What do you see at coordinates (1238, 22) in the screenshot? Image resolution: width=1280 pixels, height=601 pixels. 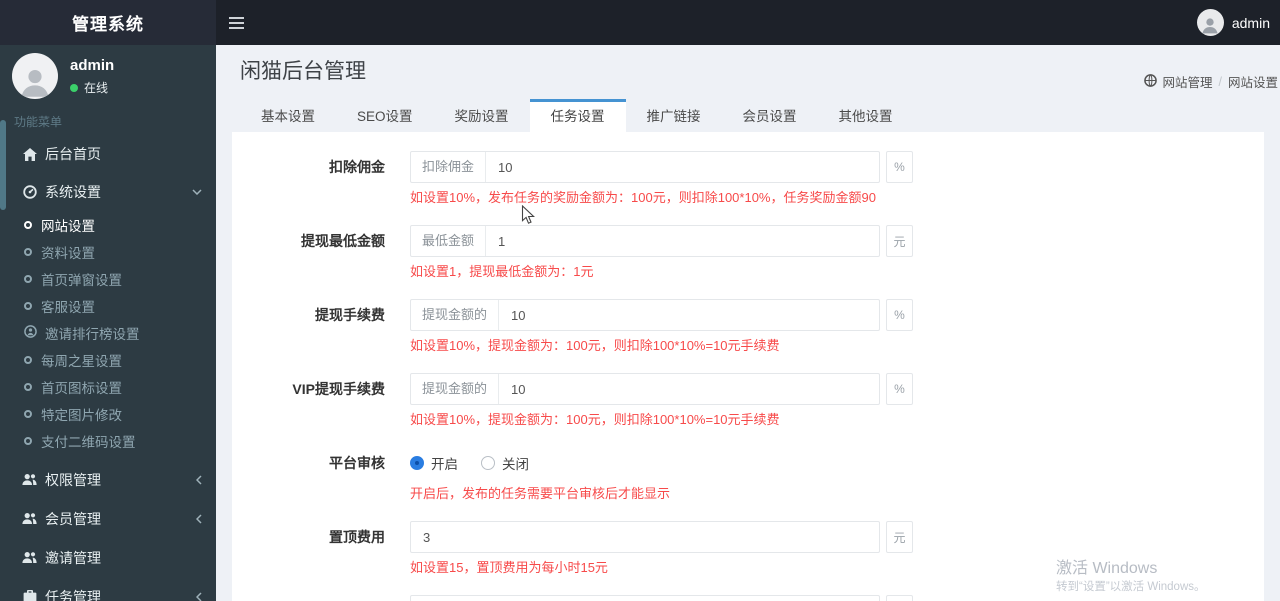 I see `navbar-user-menu: admin` at bounding box center [1238, 22].